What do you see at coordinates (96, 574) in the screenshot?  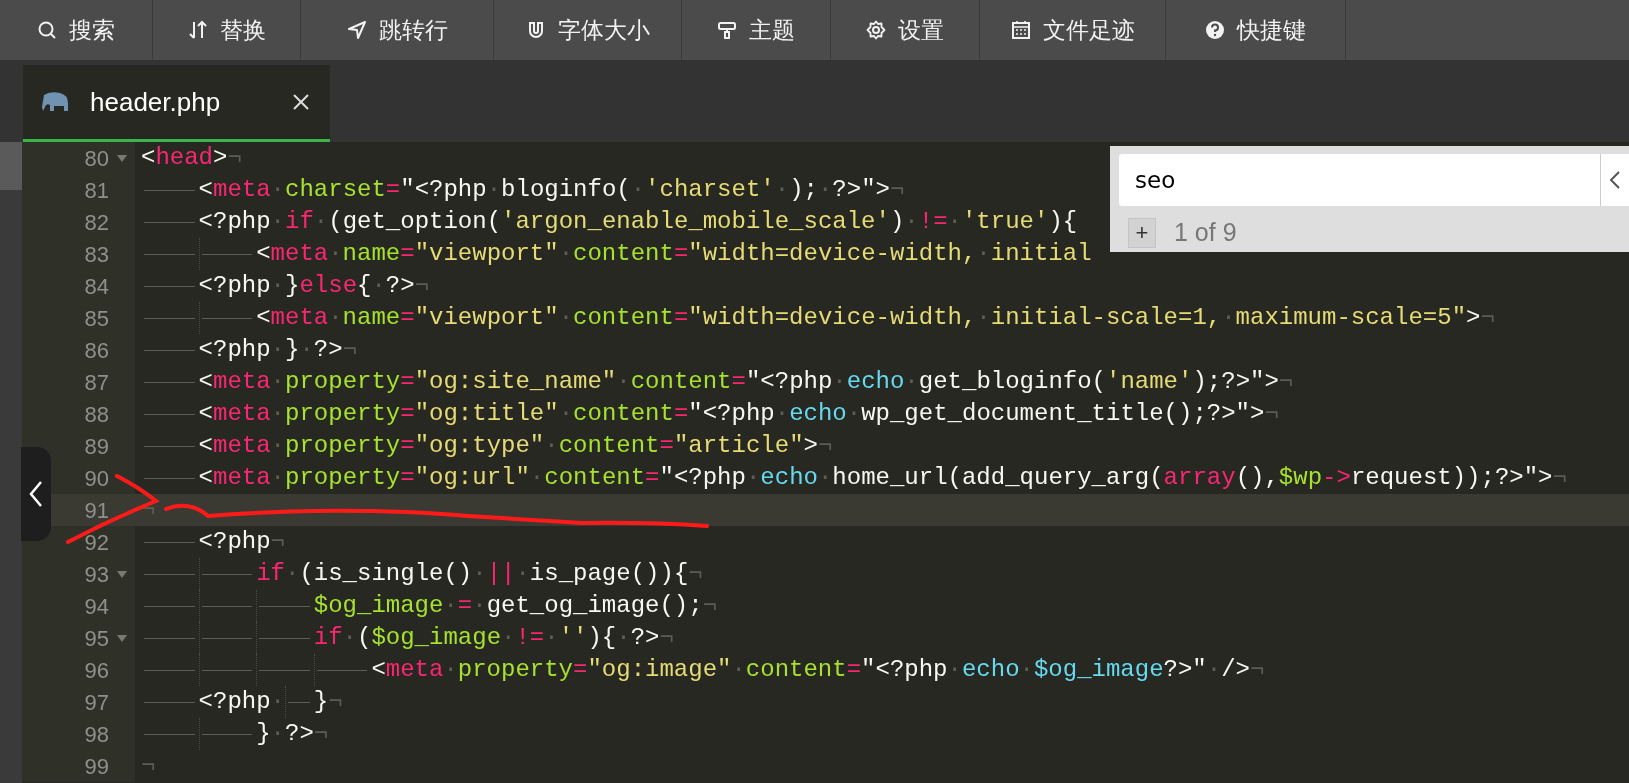 I see `line-number: 93` at bounding box center [96, 574].